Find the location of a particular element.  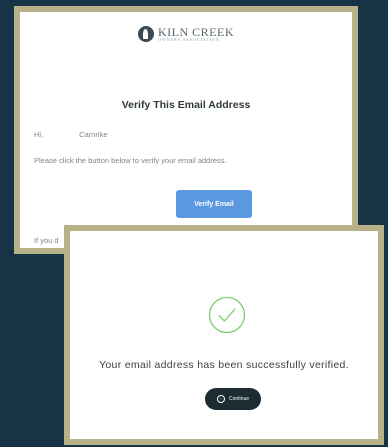

heron-logo-icon is located at coordinates (146, 34).